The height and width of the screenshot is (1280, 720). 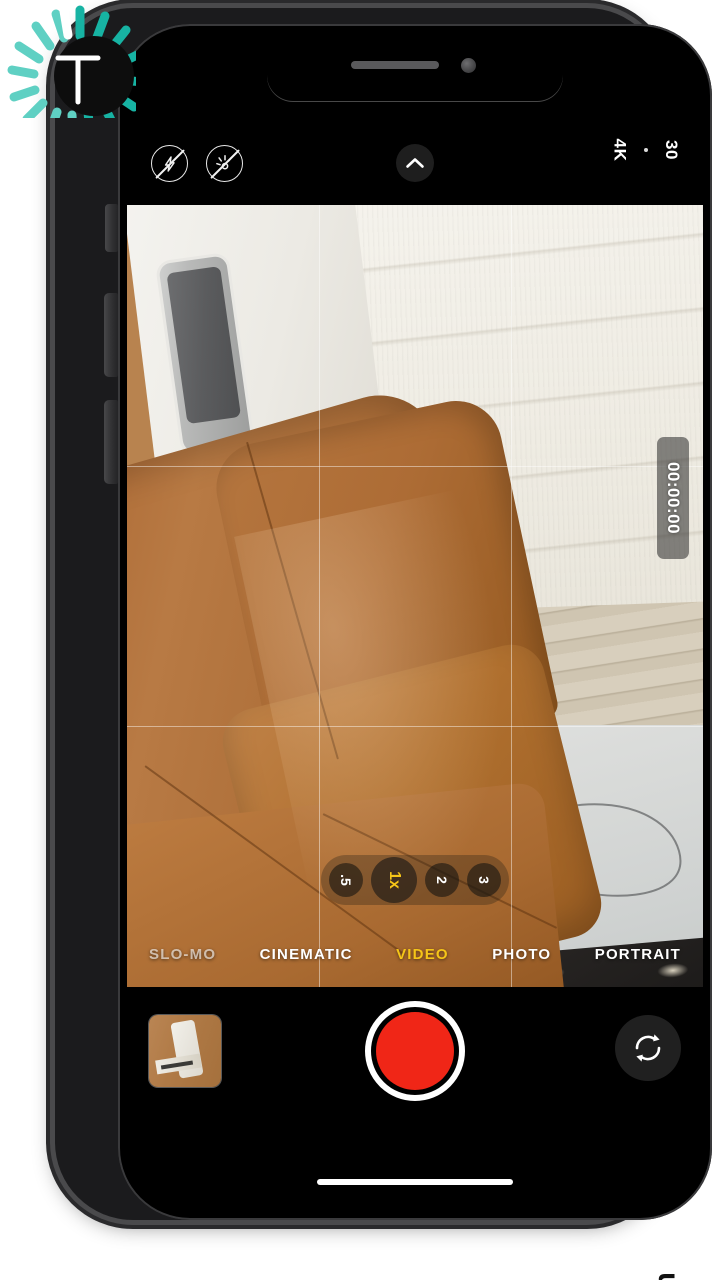 I want to click on earpiece-speaker-icon, so click(x=395, y=65).